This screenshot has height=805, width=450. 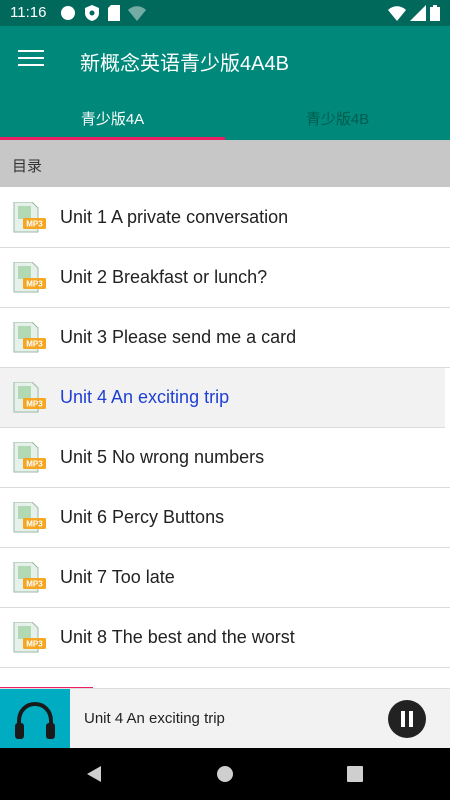 What do you see at coordinates (28, 12) in the screenshot?
I see `status-time: 11:16` at bounding box center [28, 12].